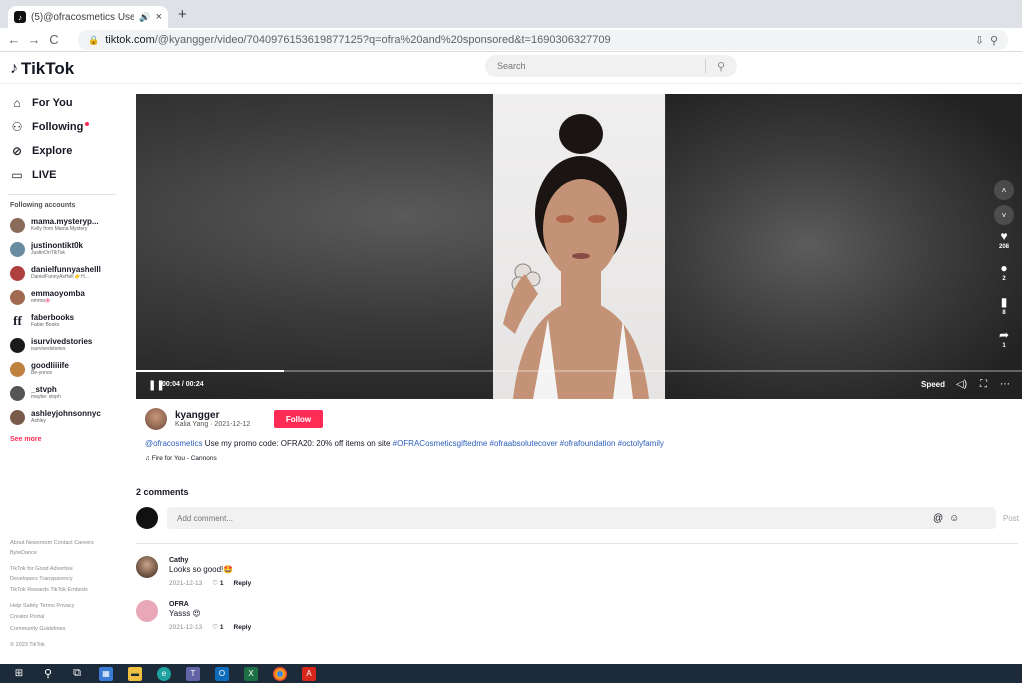 The image size is (1022, 683). I want to click on acrobat-icon: A, so click(309, 673).